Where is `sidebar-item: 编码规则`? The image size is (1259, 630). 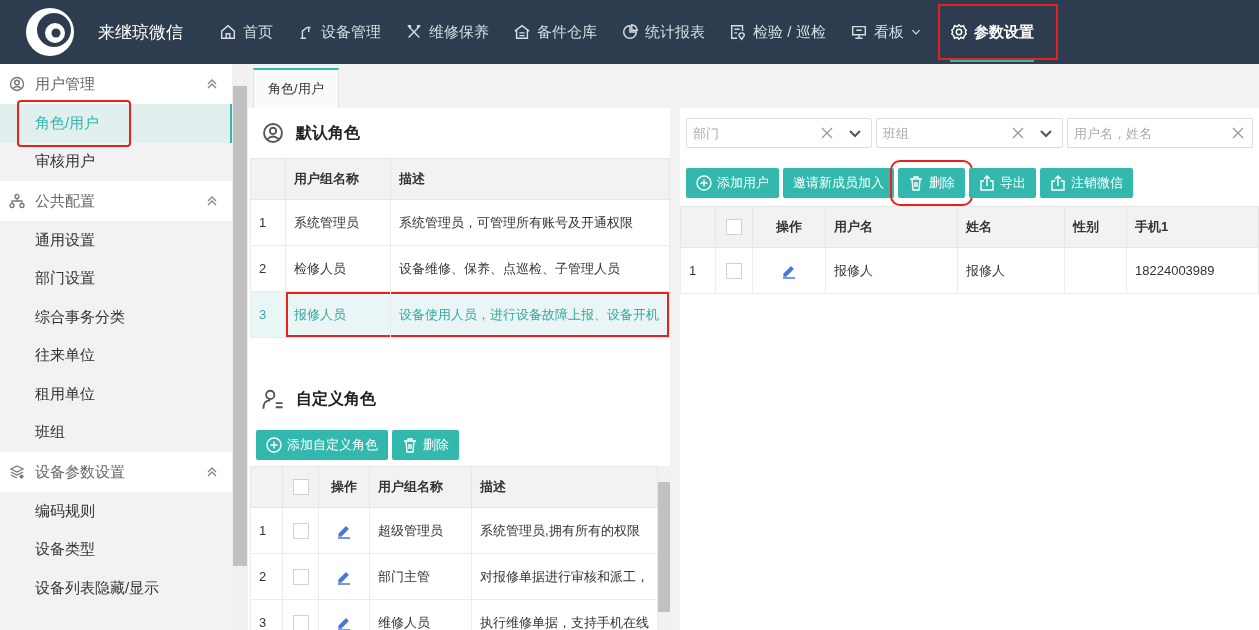 sidebar-item: 编码规则 is located at coordinates (116, 511).